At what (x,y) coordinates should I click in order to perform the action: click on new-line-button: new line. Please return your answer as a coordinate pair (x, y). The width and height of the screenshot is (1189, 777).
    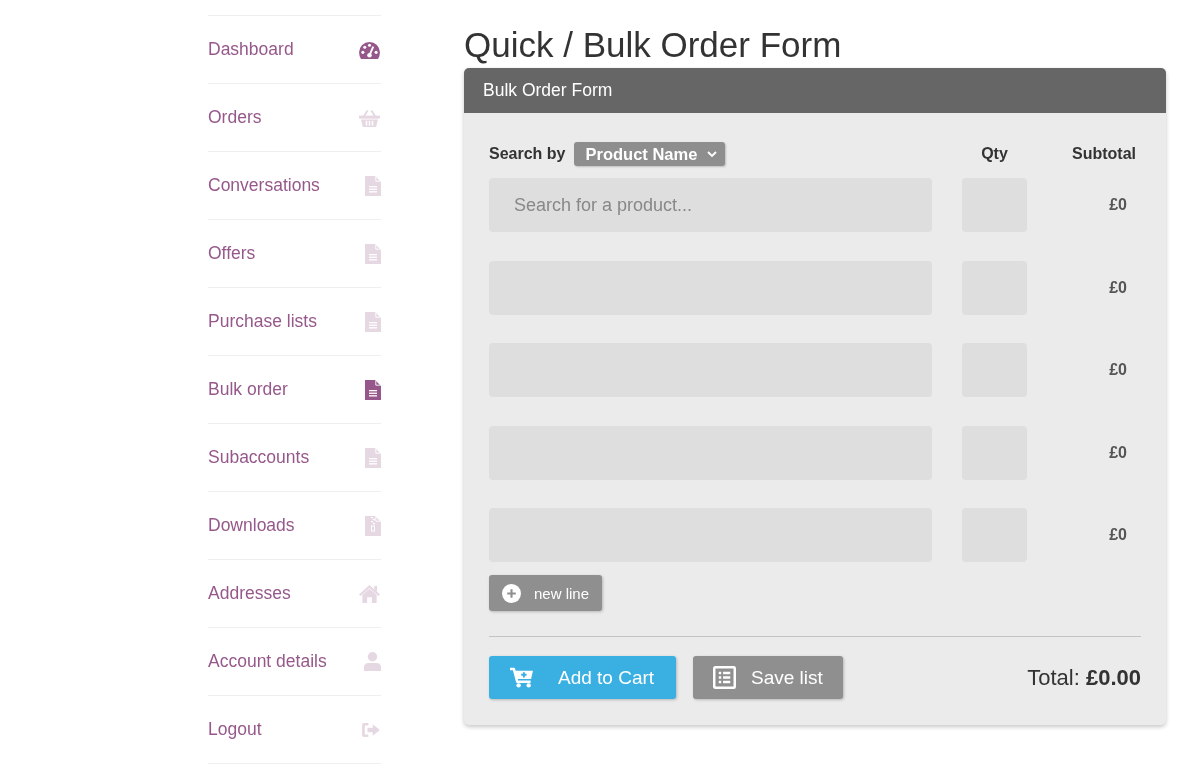
    Looking at the image, I should click on (546, 593).